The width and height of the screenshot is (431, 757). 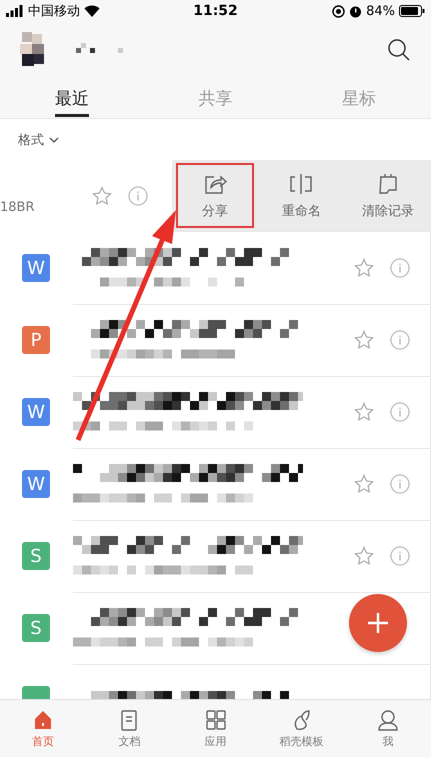 I want to click on battery-percent: 84%, so click(x=381, y=11).